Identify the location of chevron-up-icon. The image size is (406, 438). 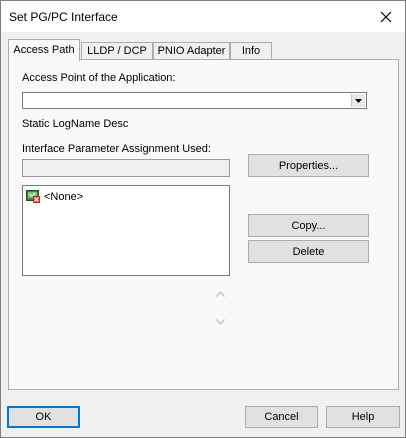
(220, 294).